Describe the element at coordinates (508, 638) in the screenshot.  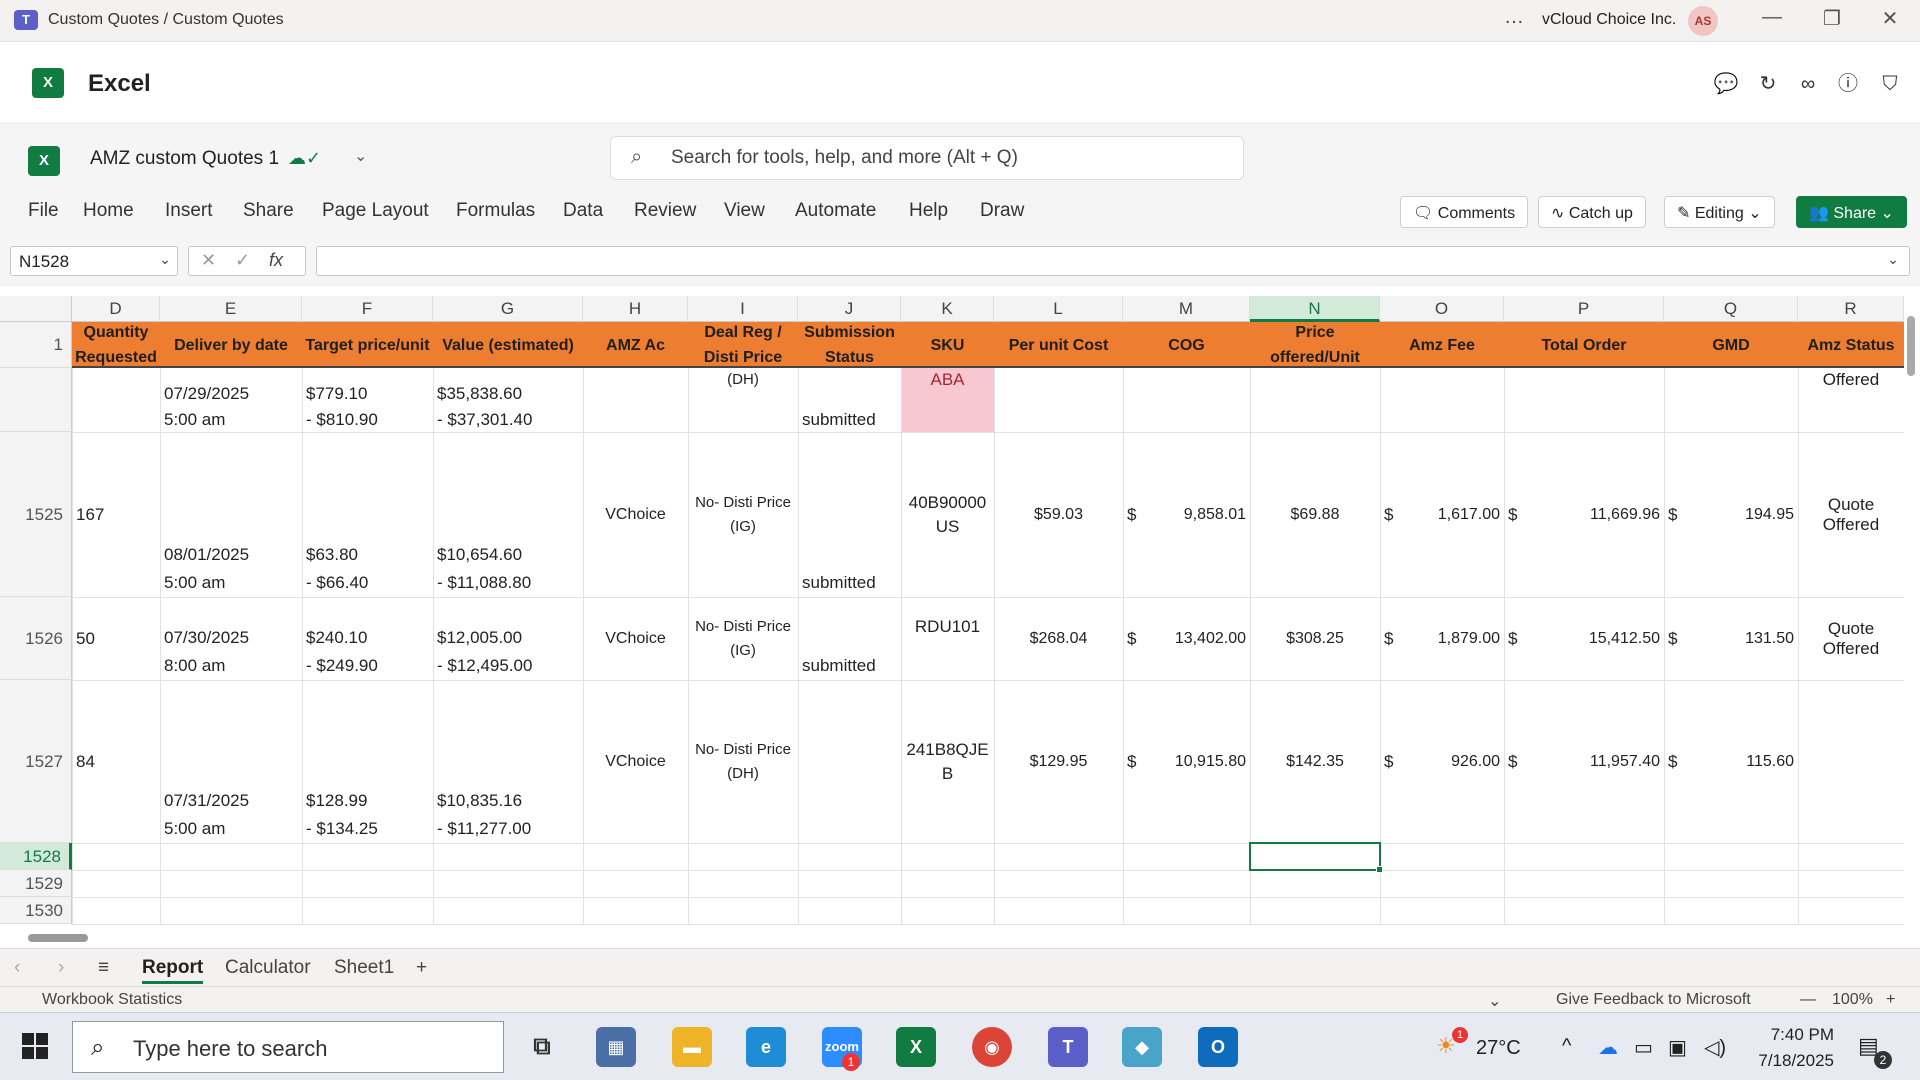
I see `value-low: $12,005.00` at that location.